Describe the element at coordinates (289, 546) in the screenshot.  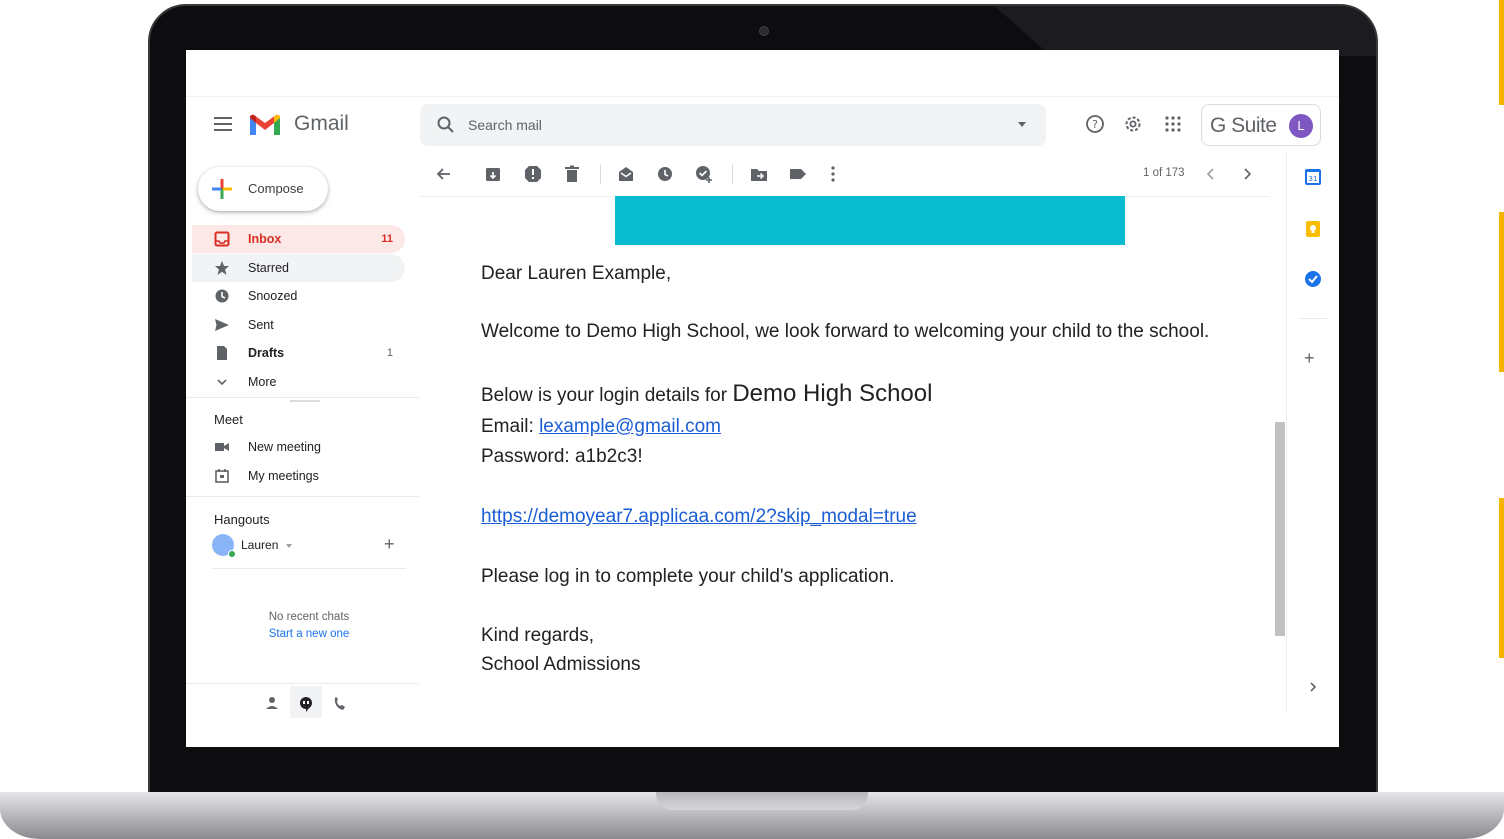
I see `status-dropdown-icon` at that location.